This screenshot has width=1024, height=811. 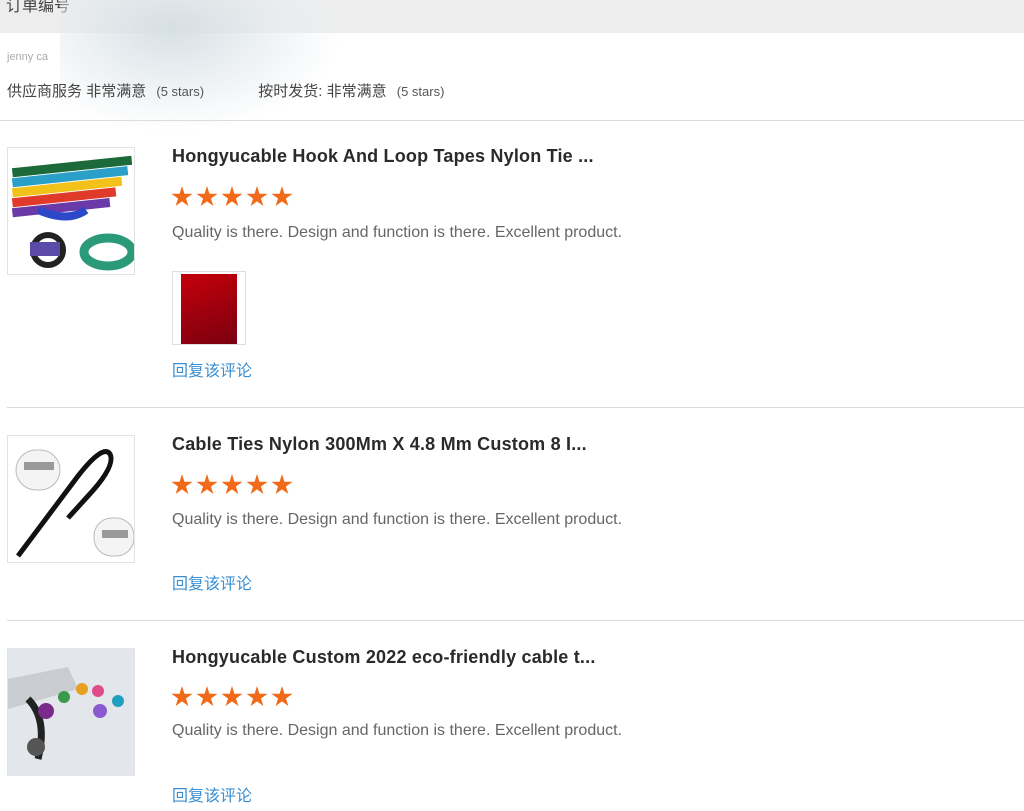 I want to click on cable-ties-image, so click(x=74, y=503).